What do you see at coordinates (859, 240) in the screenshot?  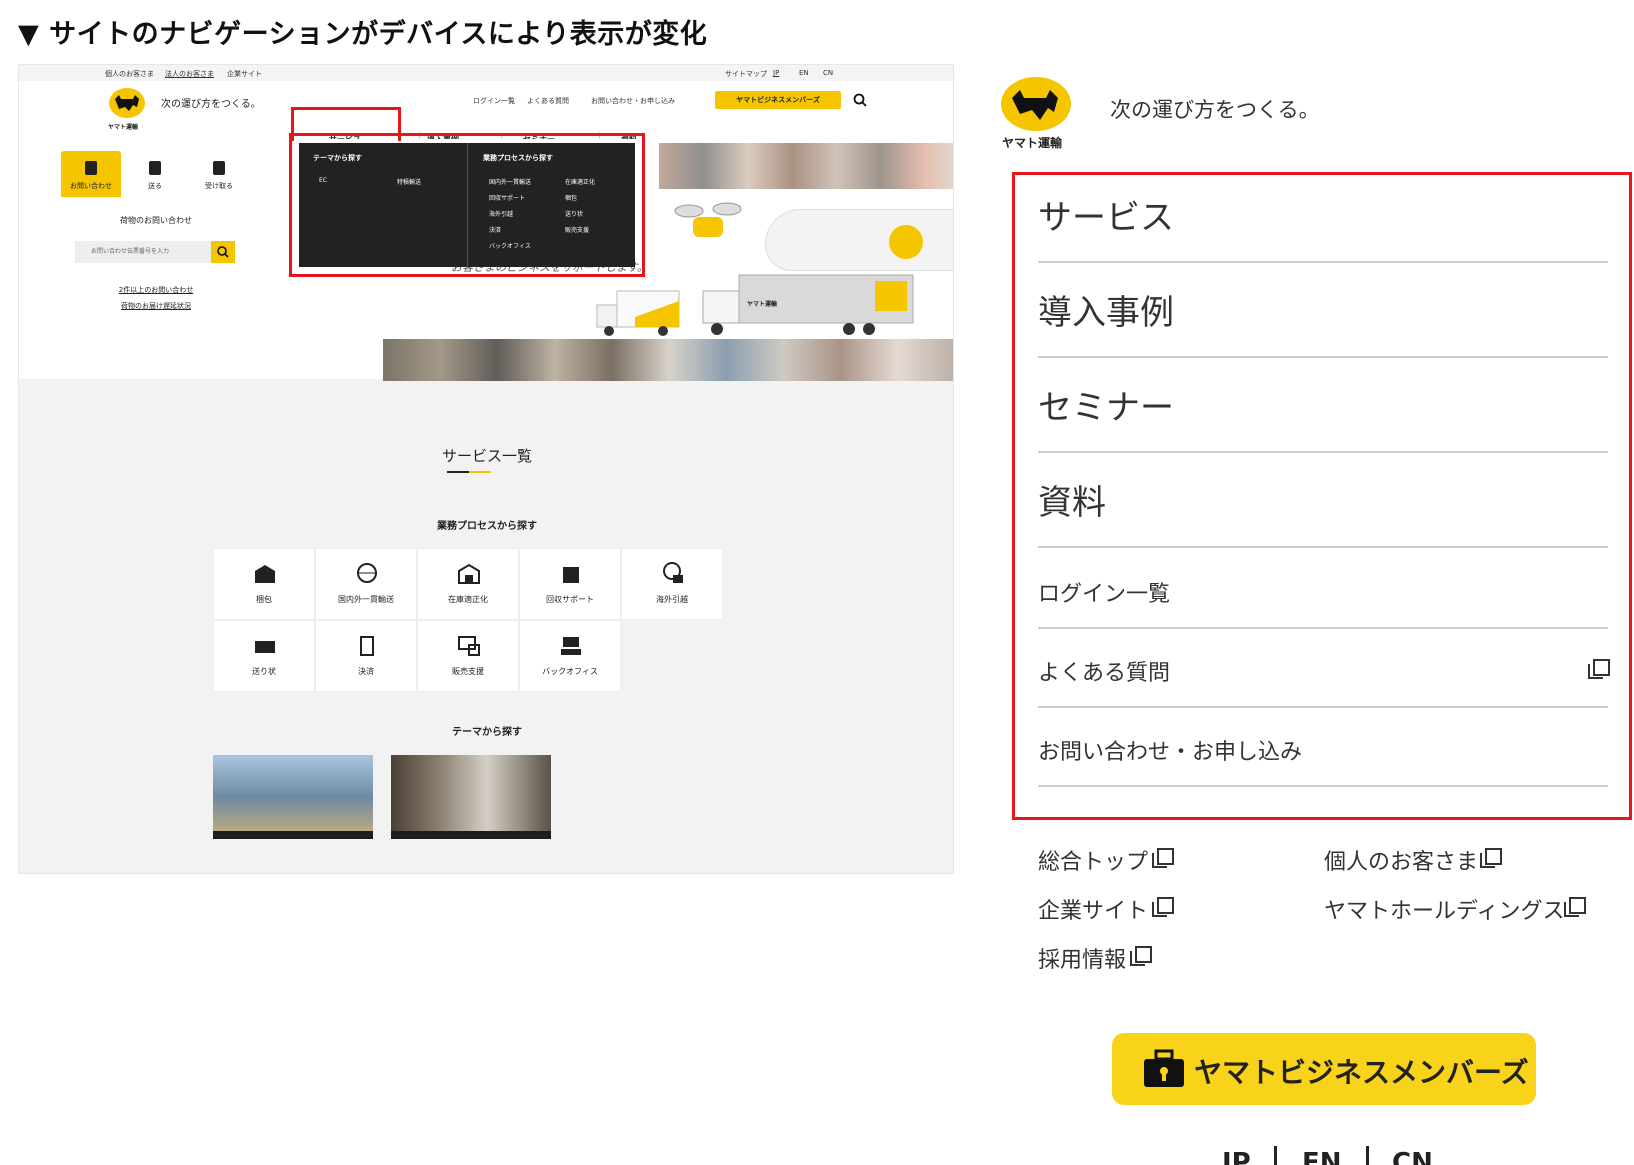 I see `airplane-image` at bounding box center [859, 240].